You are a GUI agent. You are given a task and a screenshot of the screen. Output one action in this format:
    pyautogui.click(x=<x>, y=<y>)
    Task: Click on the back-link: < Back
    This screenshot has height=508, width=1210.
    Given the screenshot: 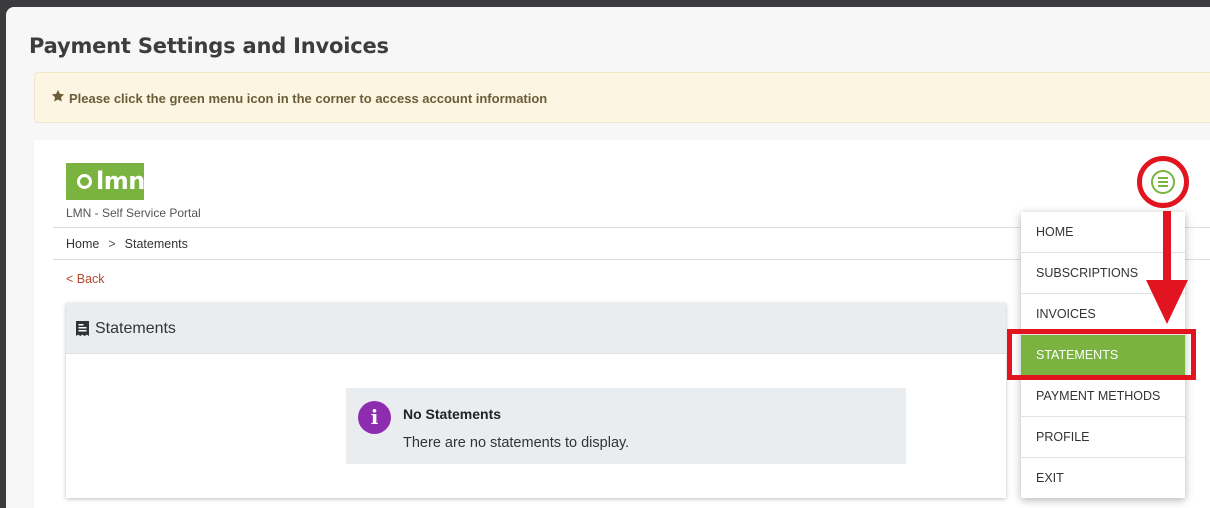 What is the action you would take?
    pyautogui.click(x=85, y=279)
    